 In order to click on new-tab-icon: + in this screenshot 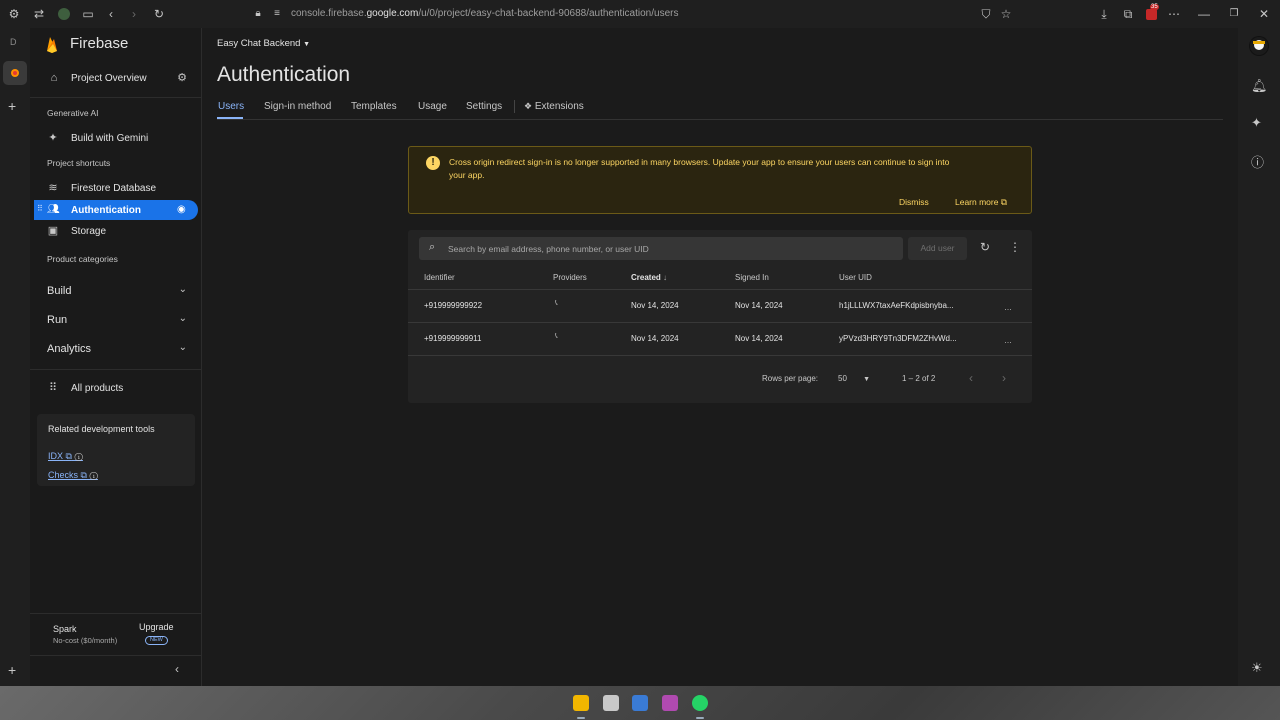, I will do `click(12, 106)`.